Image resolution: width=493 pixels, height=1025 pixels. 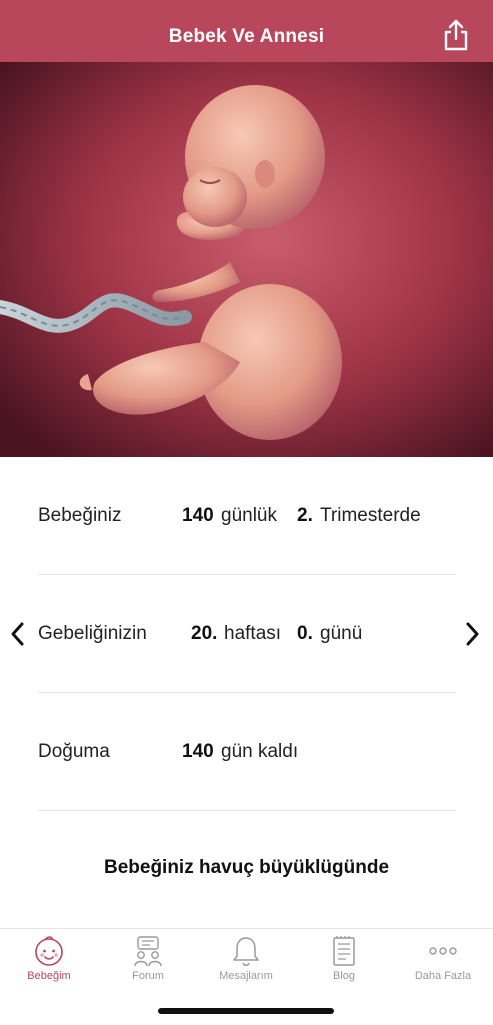 I want to click on days-to-birth-row: Doğuma 140 gün kaldı, so click(x=247, y=751).